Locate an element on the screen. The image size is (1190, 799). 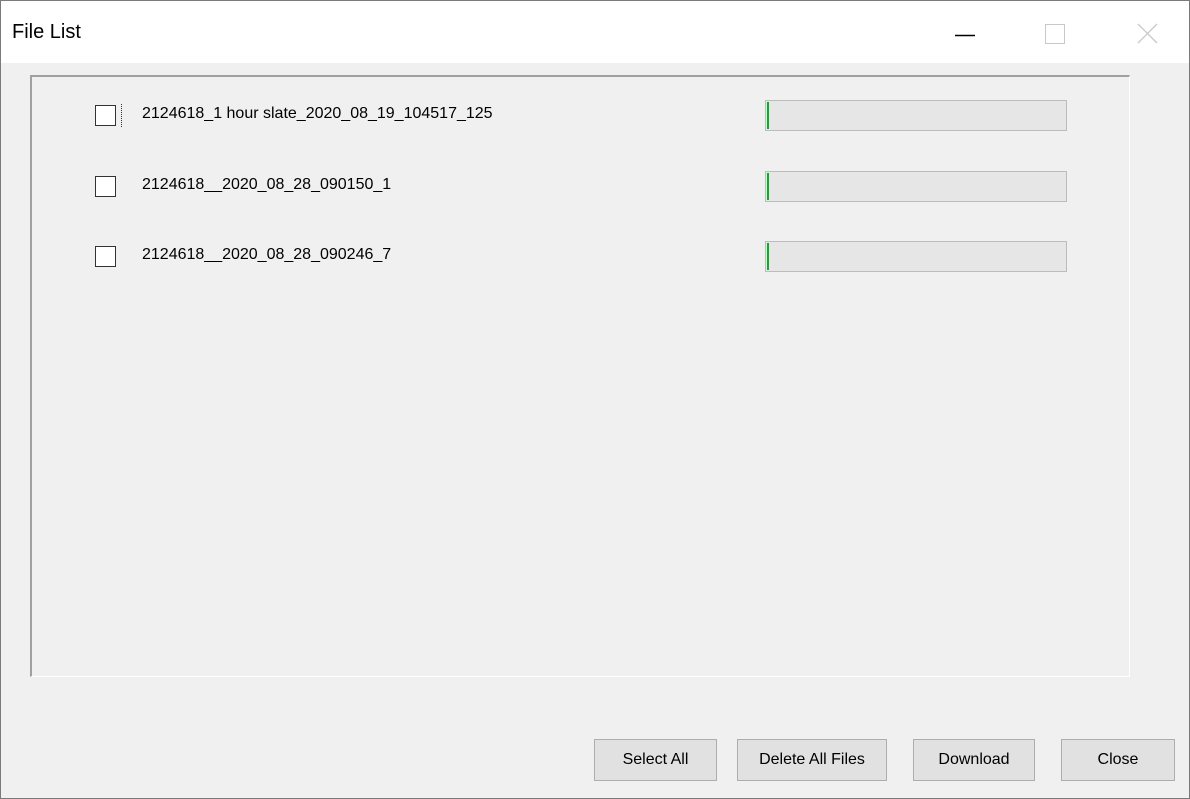
window-title: File List is located at coordinates (46, 32).